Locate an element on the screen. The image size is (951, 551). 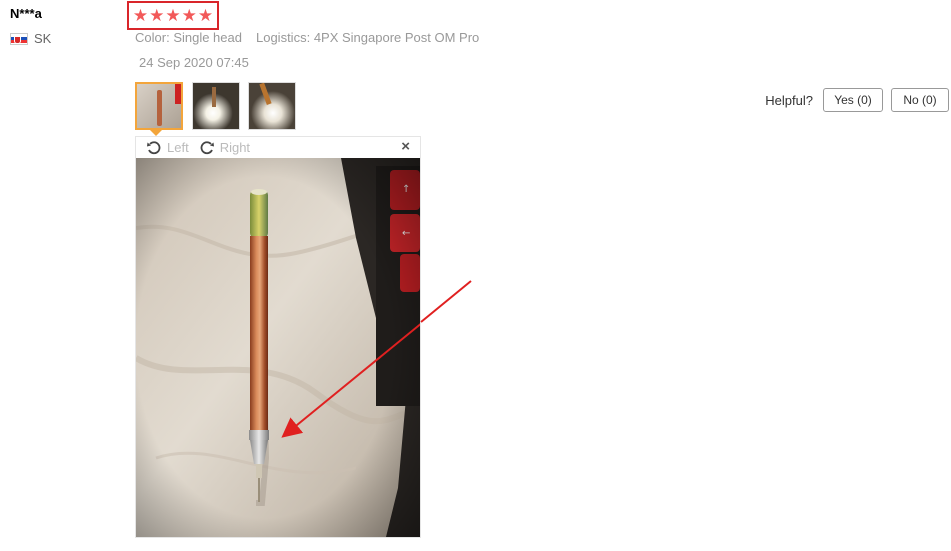
review-date: 24 Sep 2020 07:45 is located at coordinates (194, 62).